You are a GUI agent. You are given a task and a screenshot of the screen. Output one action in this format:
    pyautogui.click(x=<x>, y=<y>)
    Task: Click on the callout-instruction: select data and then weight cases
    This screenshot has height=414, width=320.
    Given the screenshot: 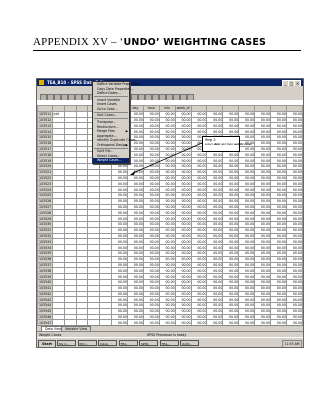 What is the action you would take?
    pyautogui.click(x=227, y=144)
    